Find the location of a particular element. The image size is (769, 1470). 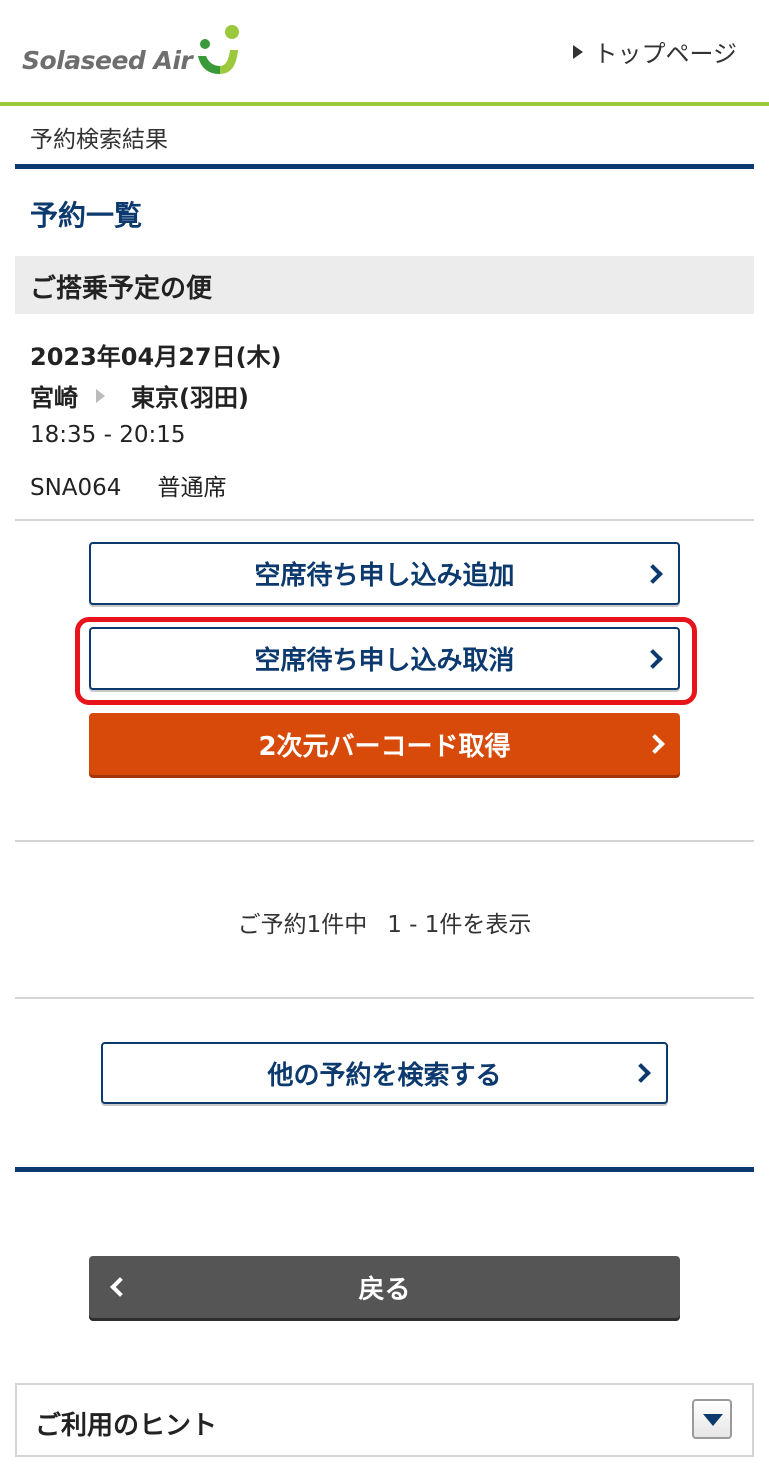

result-count: ご予約1件中 1 - 1件を表示 is located at coordinates (384, 922).